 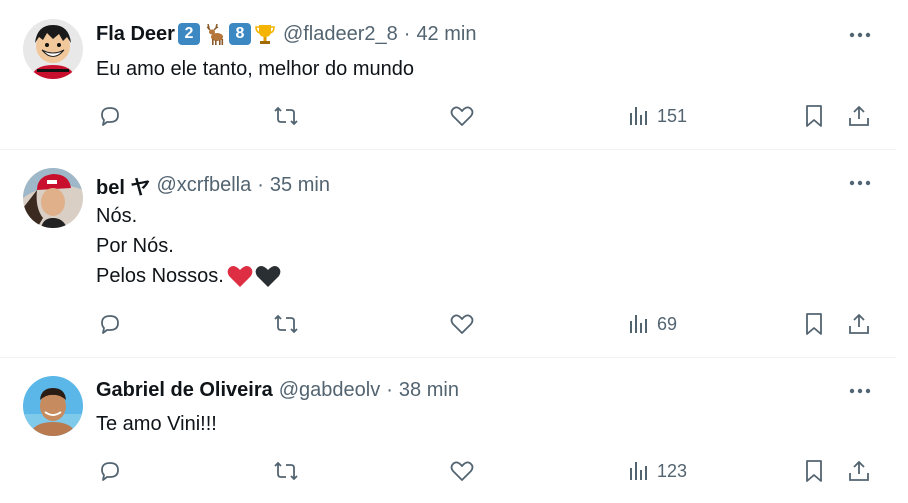 What do you see at coordinates (340, 34) in the screenshot?
I see `handle: @fladeer2_8` at bounding box center [340, 34].